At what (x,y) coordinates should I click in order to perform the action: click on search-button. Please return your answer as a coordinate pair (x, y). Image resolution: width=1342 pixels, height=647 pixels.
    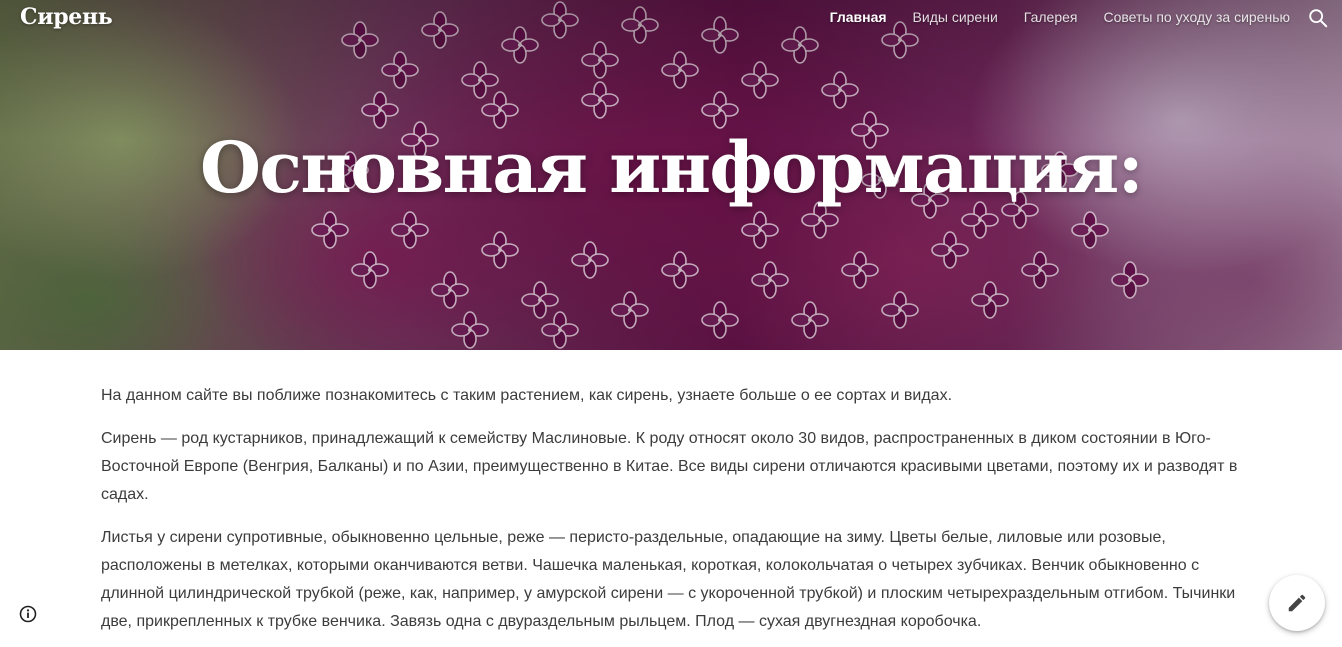
    Looking at the image, I should click on (1318, 18).